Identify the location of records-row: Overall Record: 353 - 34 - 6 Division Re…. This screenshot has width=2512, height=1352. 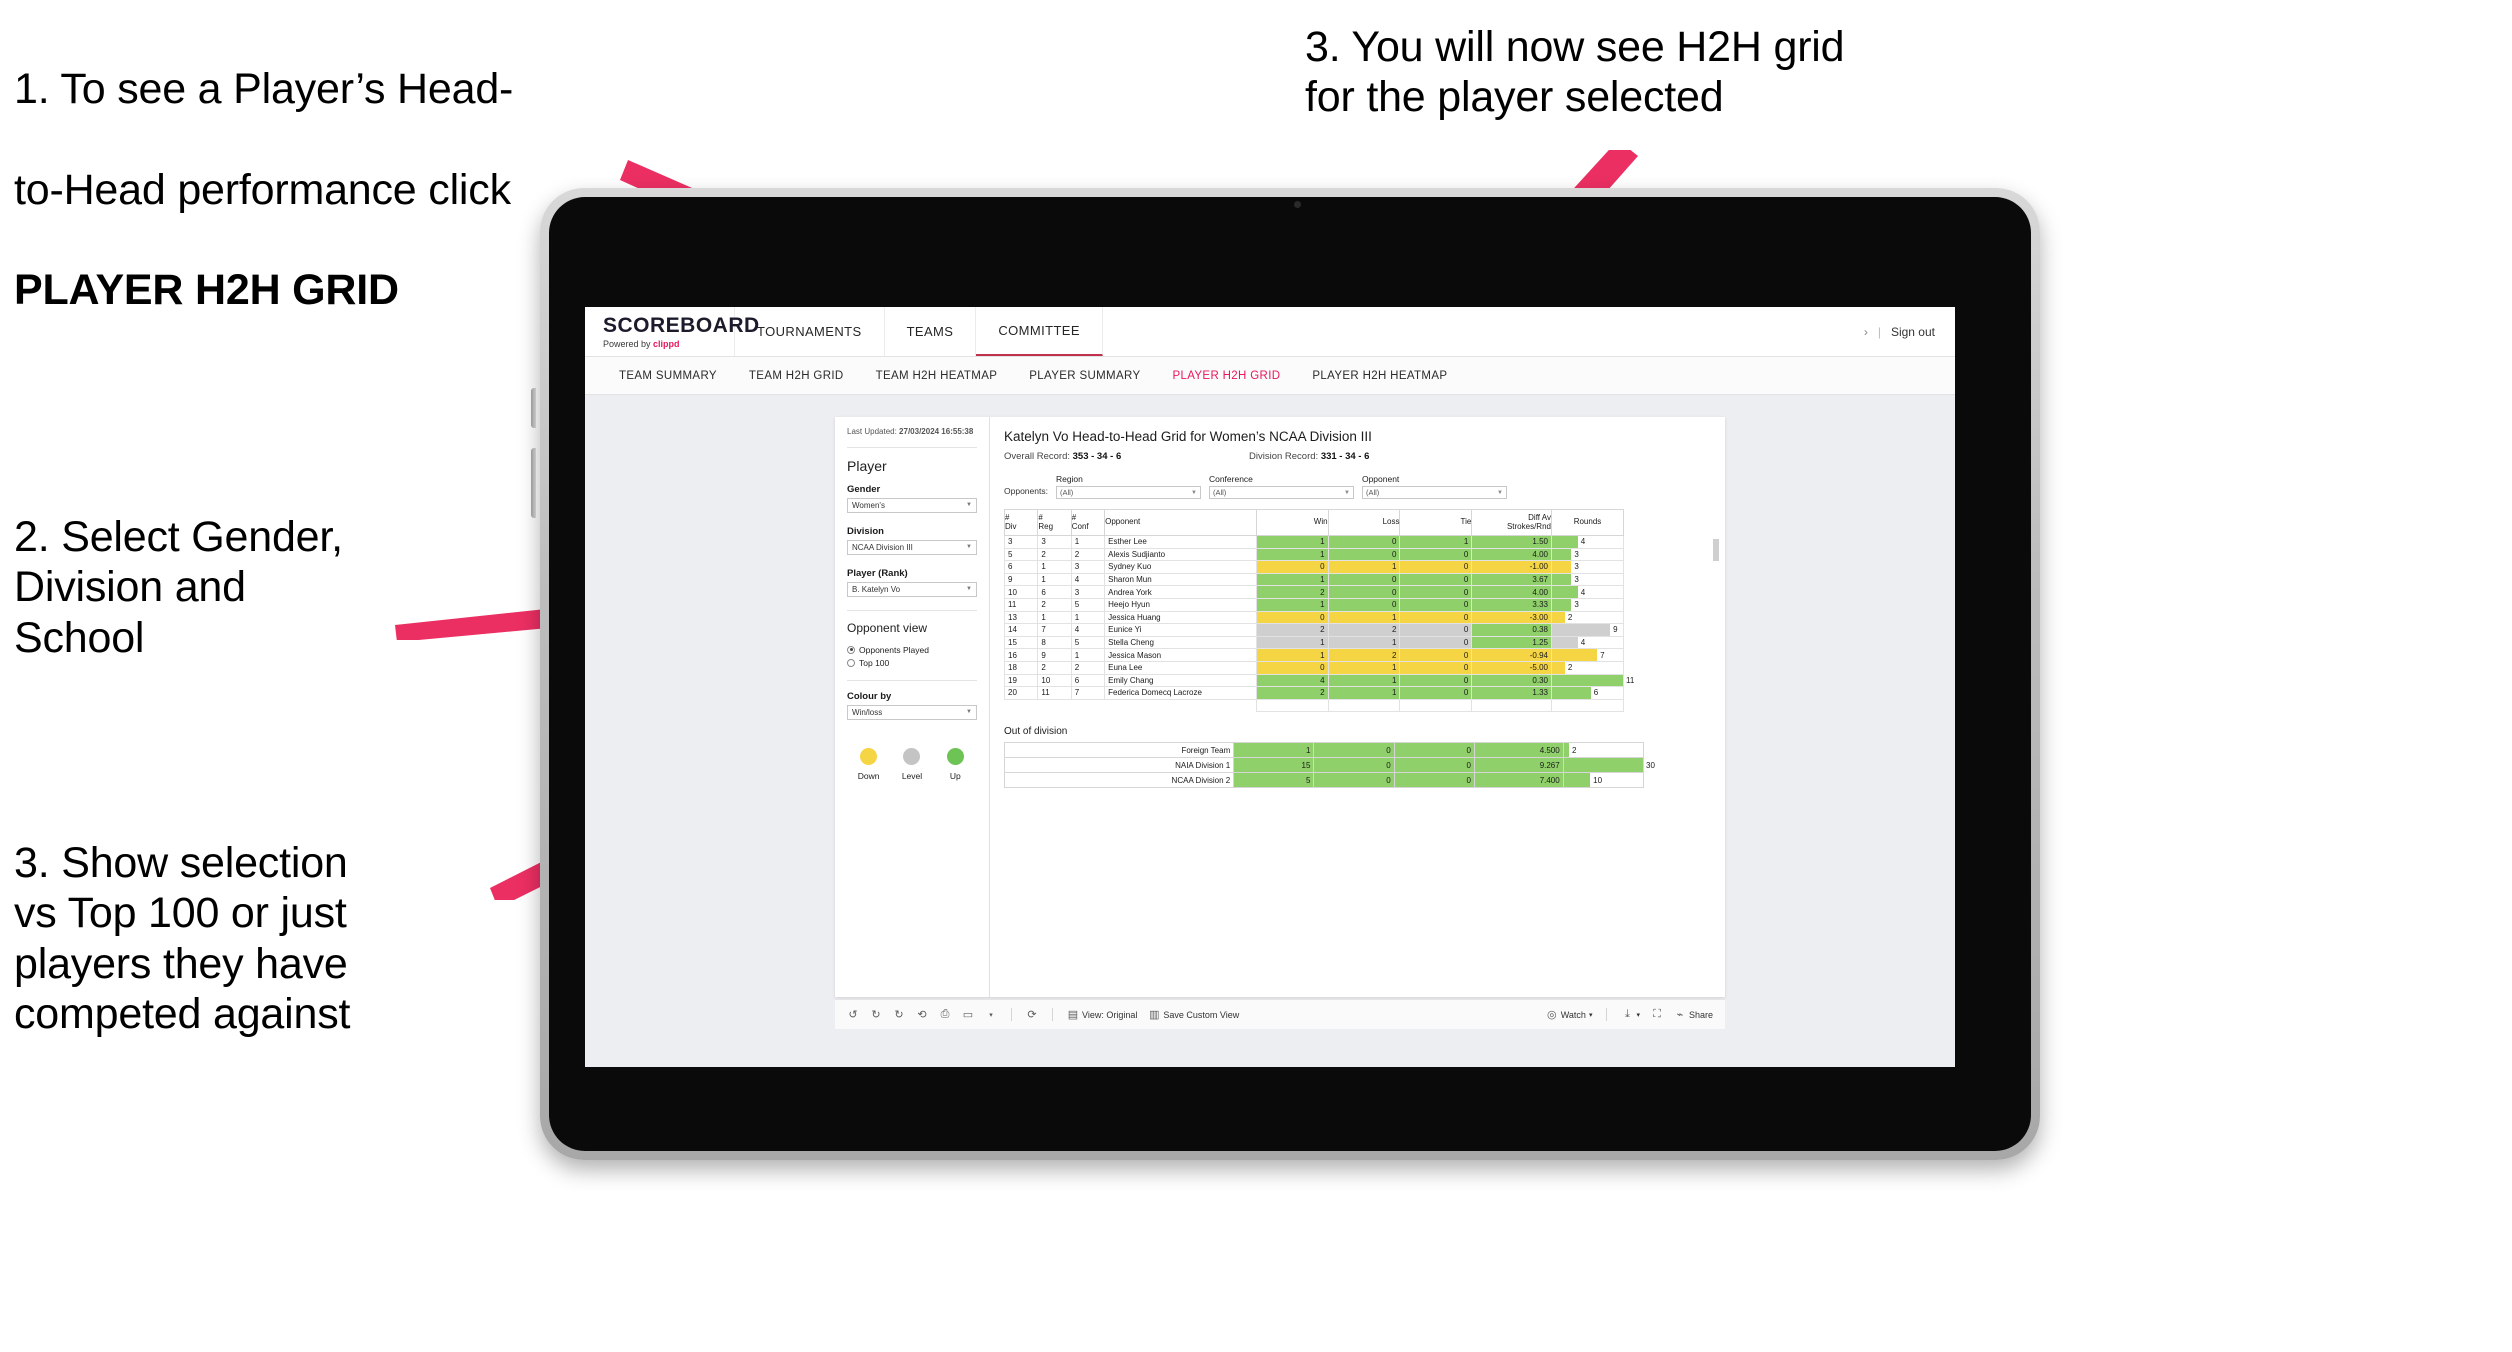
(1357, 456).